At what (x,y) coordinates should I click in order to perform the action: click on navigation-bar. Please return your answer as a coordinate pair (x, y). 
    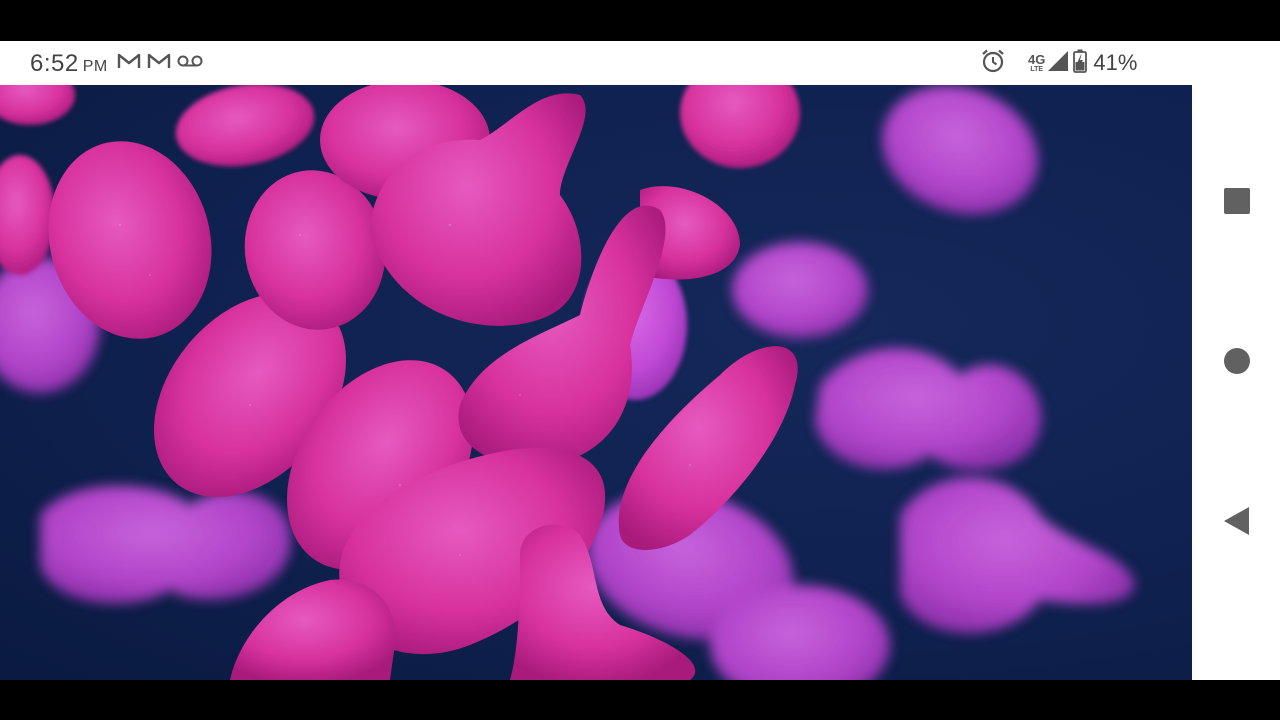
    Looking at the image, I should click on (1236, 360).